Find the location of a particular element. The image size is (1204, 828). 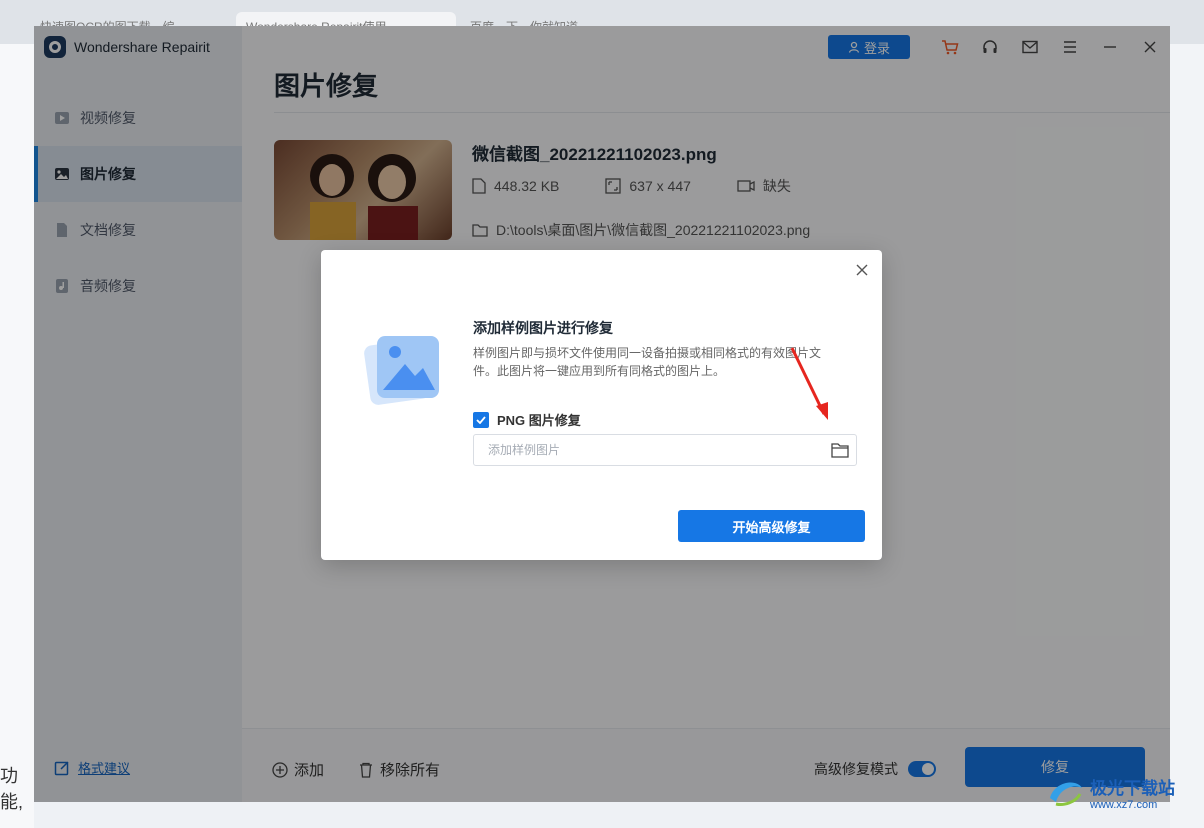

background-page-left: 功能, is located at coordinates (17, 436).